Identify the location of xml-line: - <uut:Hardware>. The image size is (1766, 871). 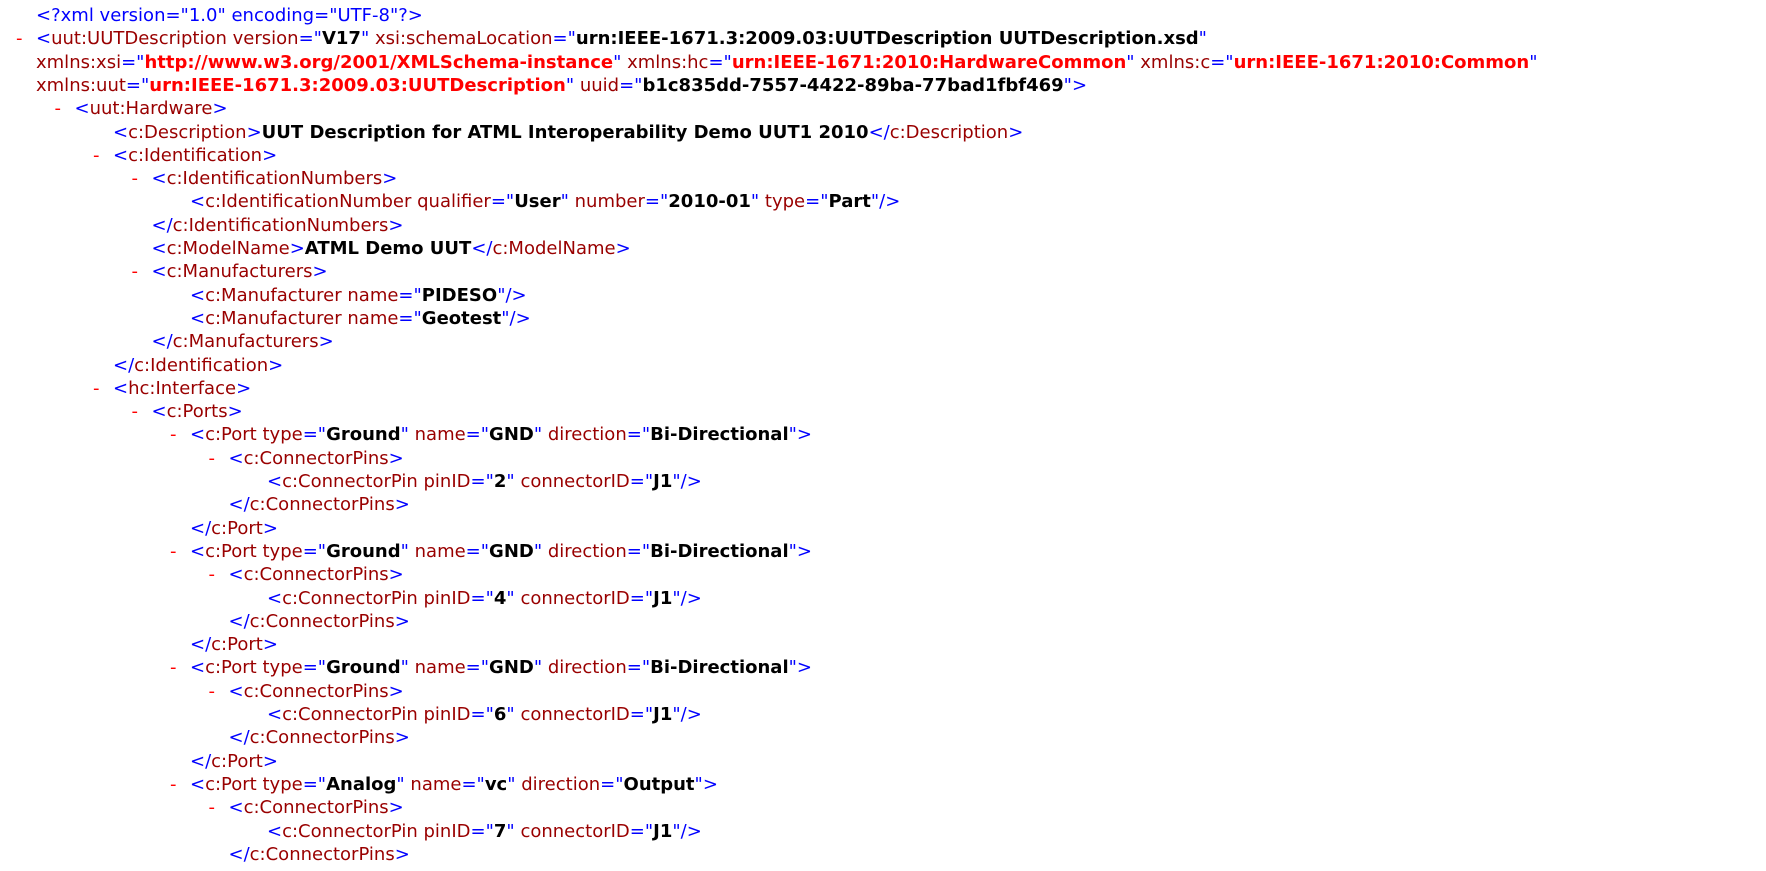
(883, 108).